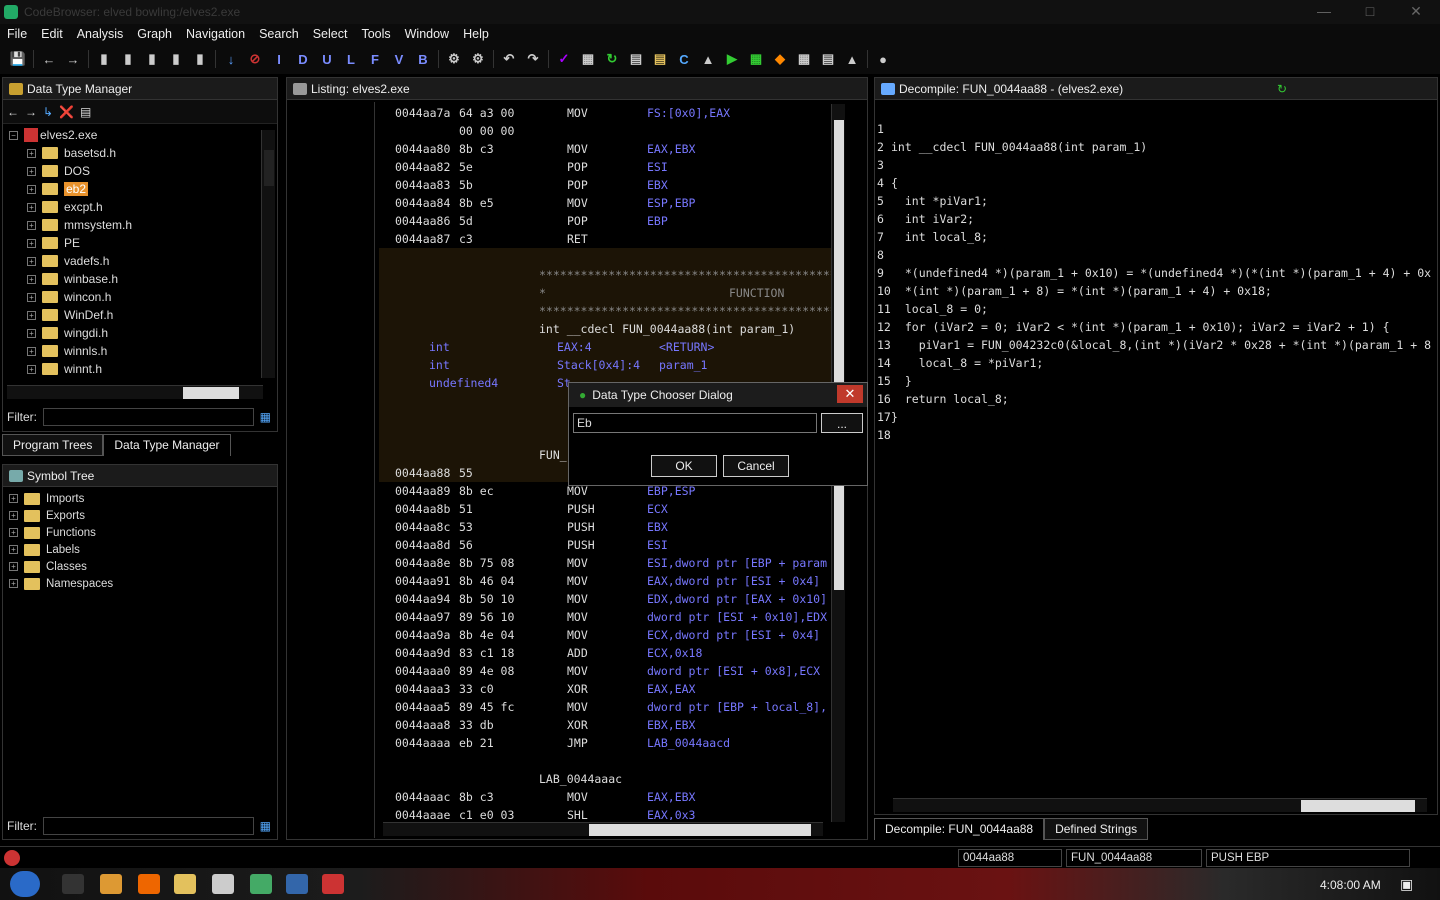 This screenshot has width=1440, height=900. Describe the element at coordinates (605, 203) in the screenshot. I see `listing-row: 0044aa84 8b e5 MOV ESP,EBP` at that location.